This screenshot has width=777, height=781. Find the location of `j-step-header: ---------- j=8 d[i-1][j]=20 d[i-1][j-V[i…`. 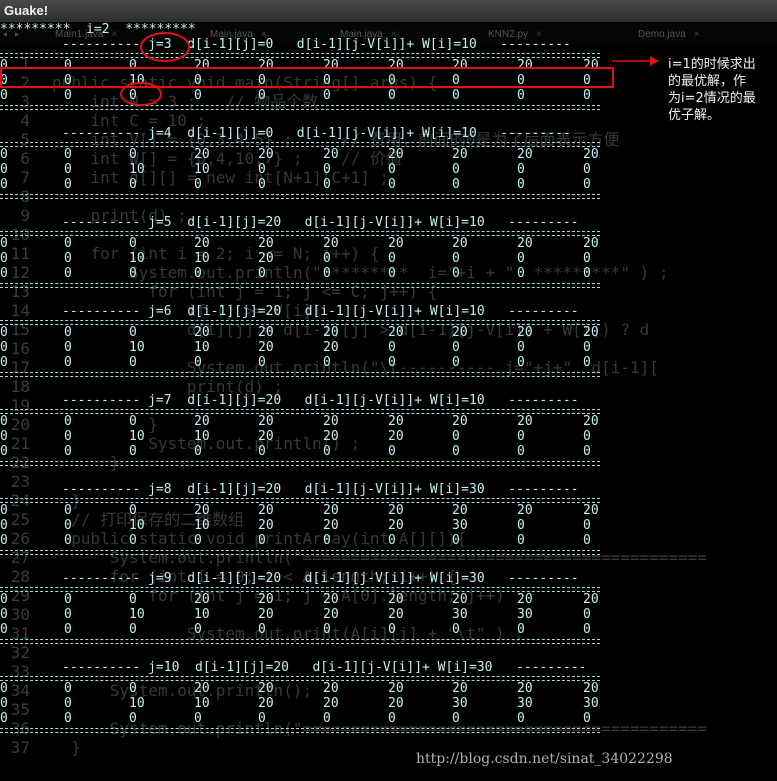

j-step-header: ---------- j=8 d[i-1][j]=20 d[i-1][j-V[i… is located at coordinates (320, 489).